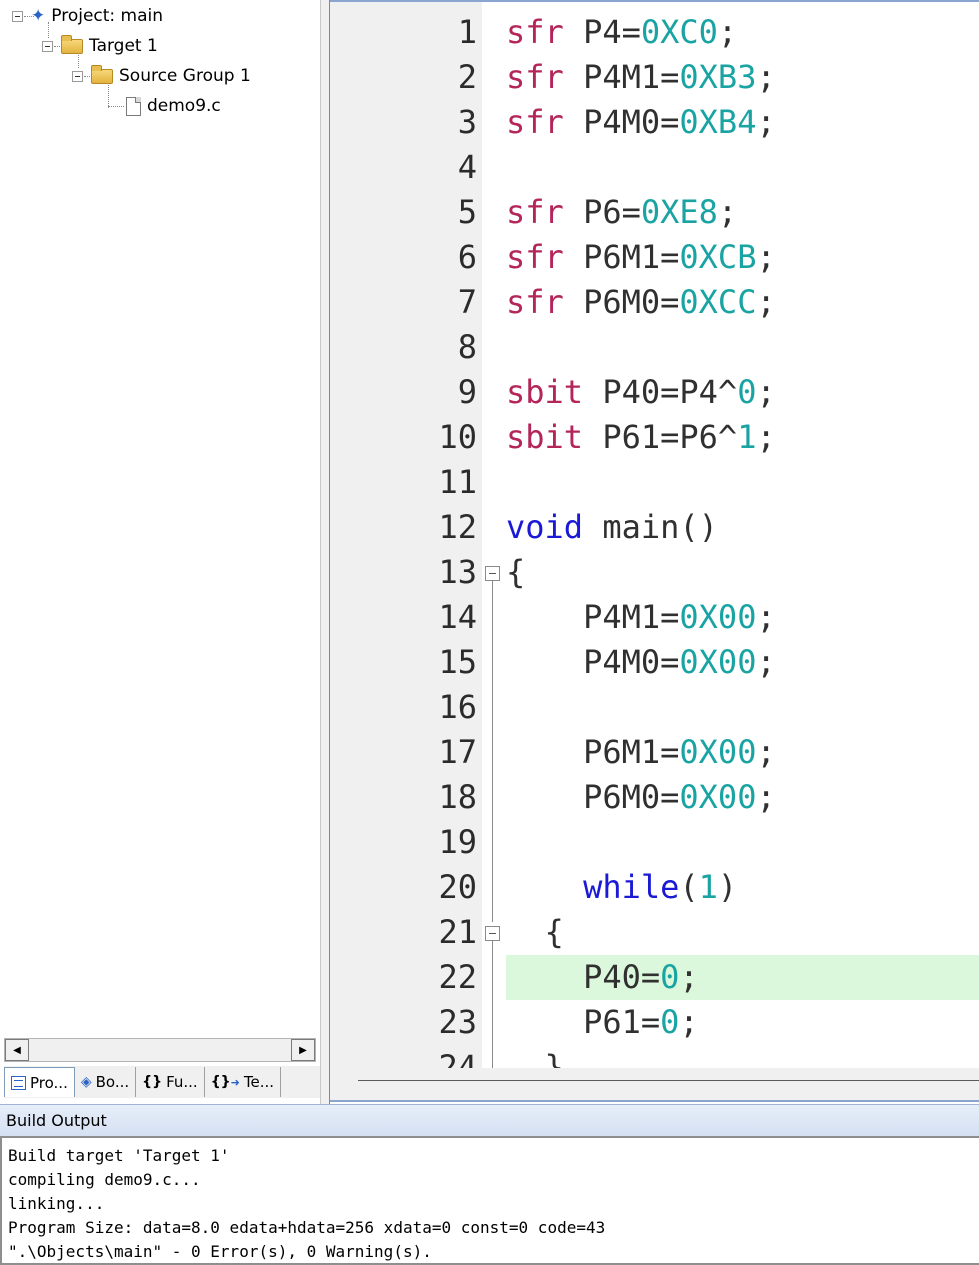 The image size is (979, 1265). Describe the element at coordinates (641, 797) in the screenshot. I see `code-text: P6M0=0X00;` at that location.